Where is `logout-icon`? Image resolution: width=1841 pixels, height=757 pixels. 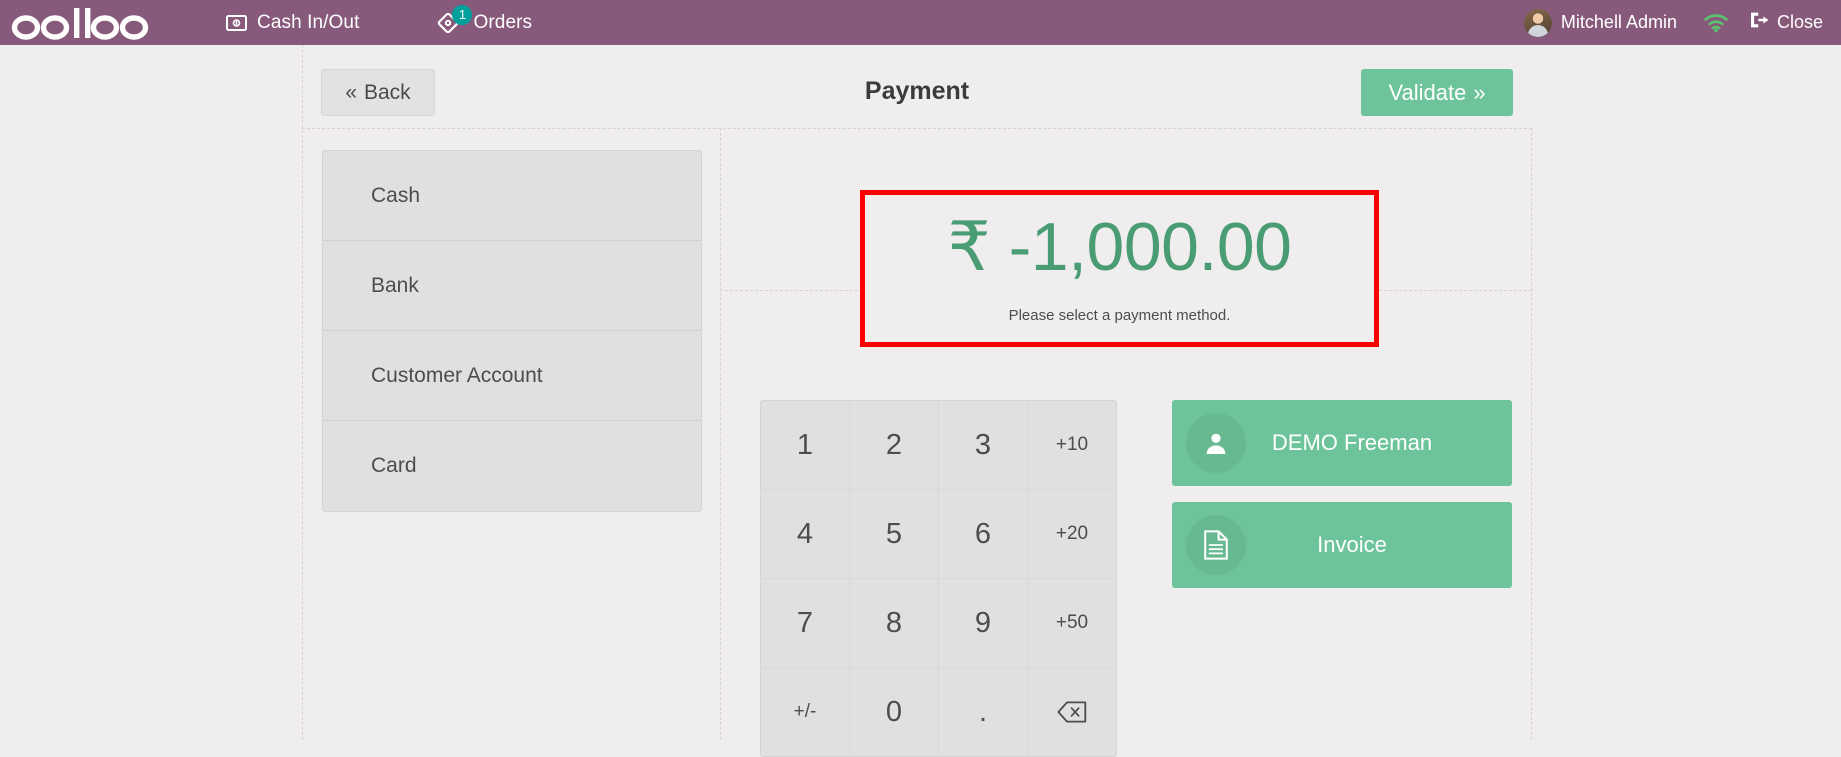 logout-icon is located at coordinates (1759, 22).